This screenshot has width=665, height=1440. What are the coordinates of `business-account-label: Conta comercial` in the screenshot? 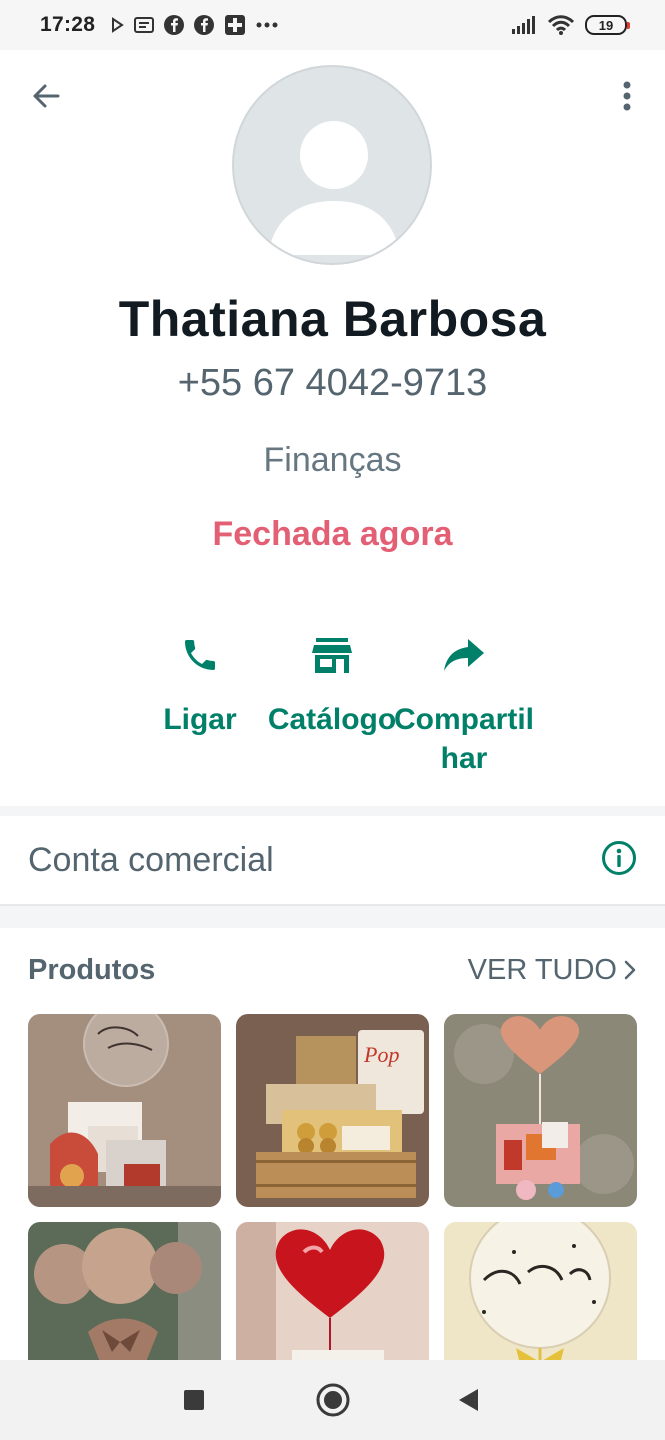 It's located at (151, 859).